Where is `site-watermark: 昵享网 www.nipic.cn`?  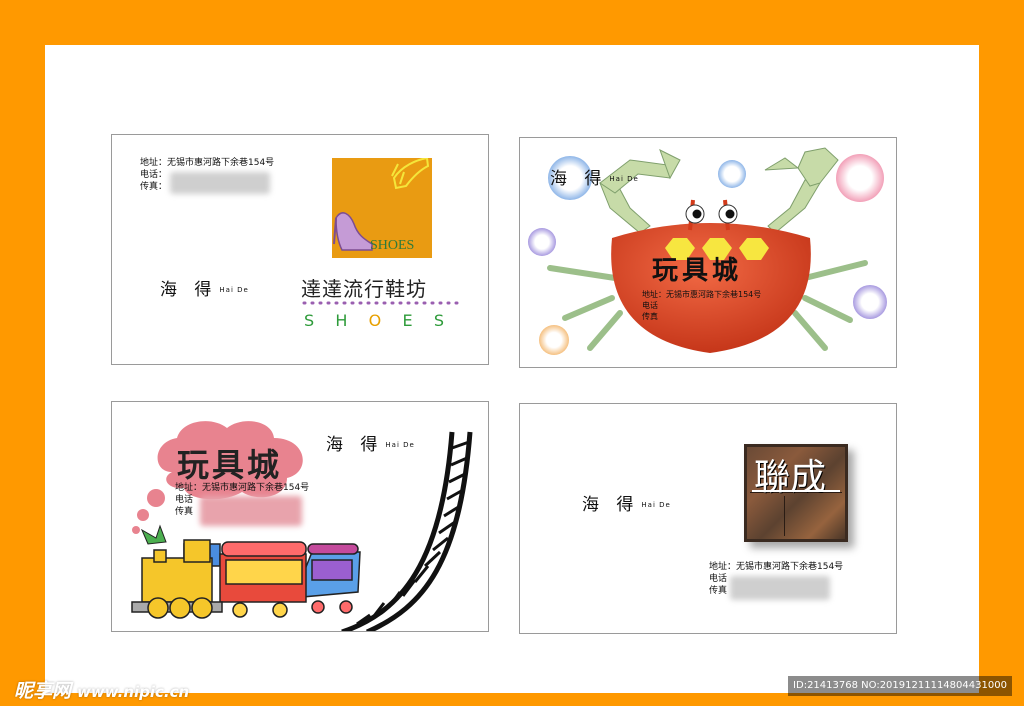 site-watermark: 昵享网 www.nipic.cn is located at coordinates (101, 689).